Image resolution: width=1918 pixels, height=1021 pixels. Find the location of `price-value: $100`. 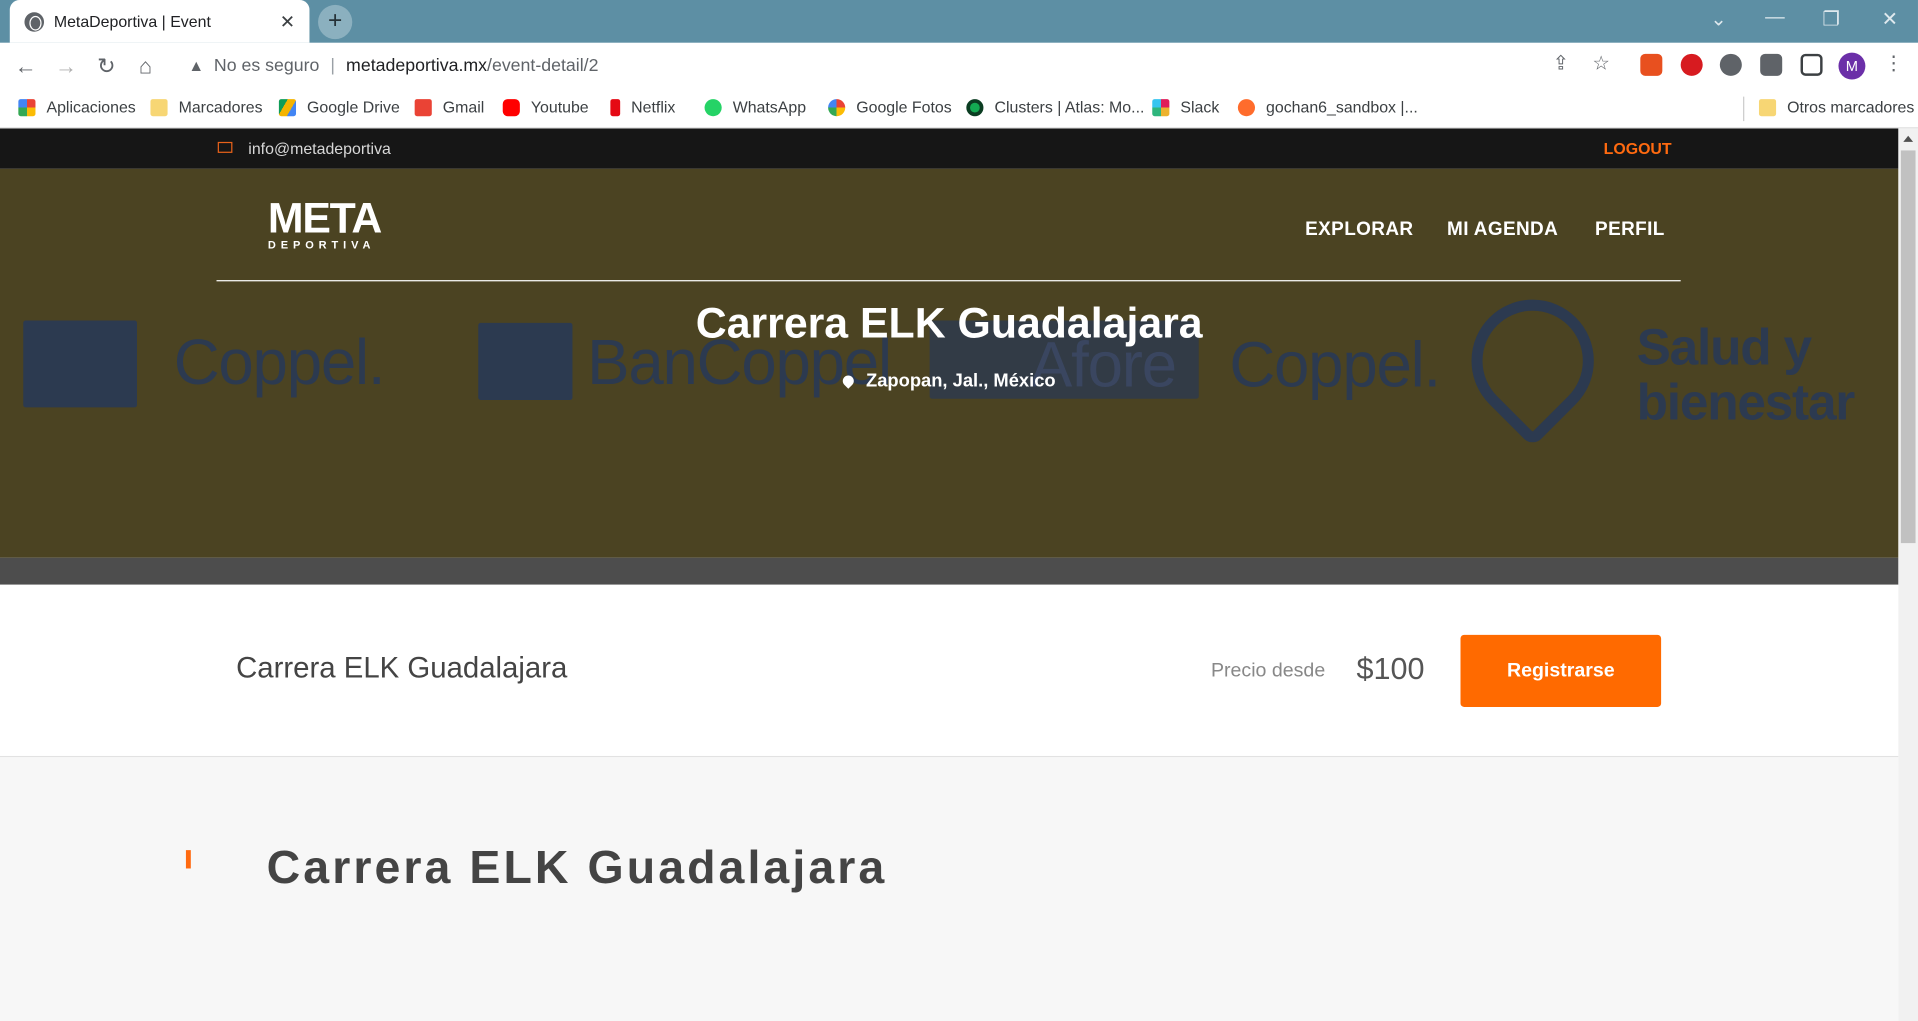

price-value: $100 is located at coordinates (1390, 669).